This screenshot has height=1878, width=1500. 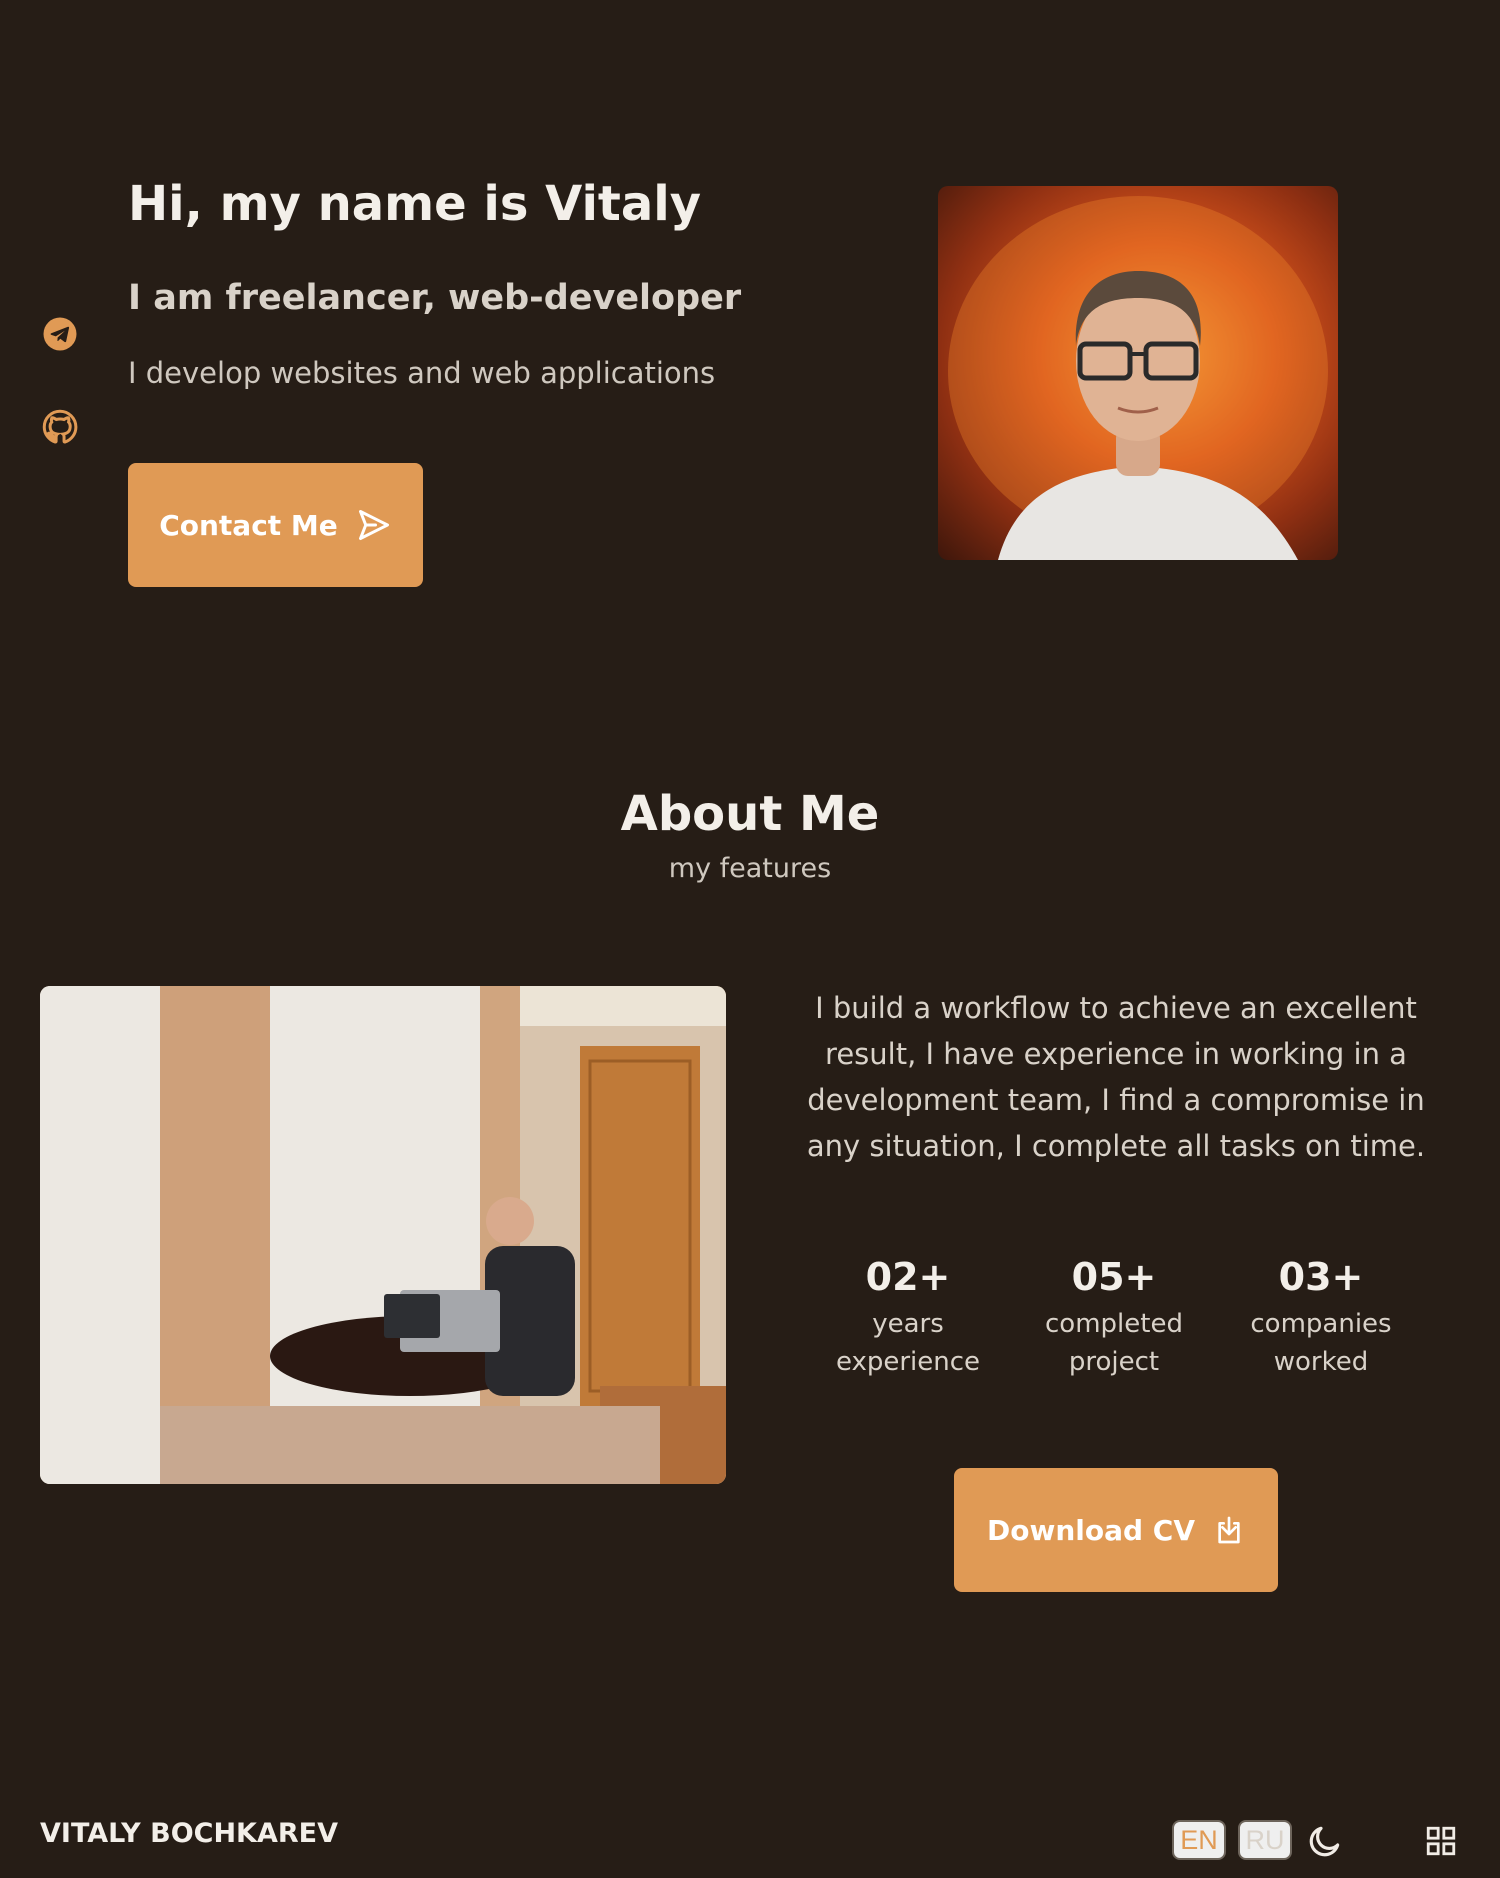 What do you see at coordinates (1091, 1530) in the screenshot?
I see `download-cv-label: Download CV` at bounding box center [1091, 1530].